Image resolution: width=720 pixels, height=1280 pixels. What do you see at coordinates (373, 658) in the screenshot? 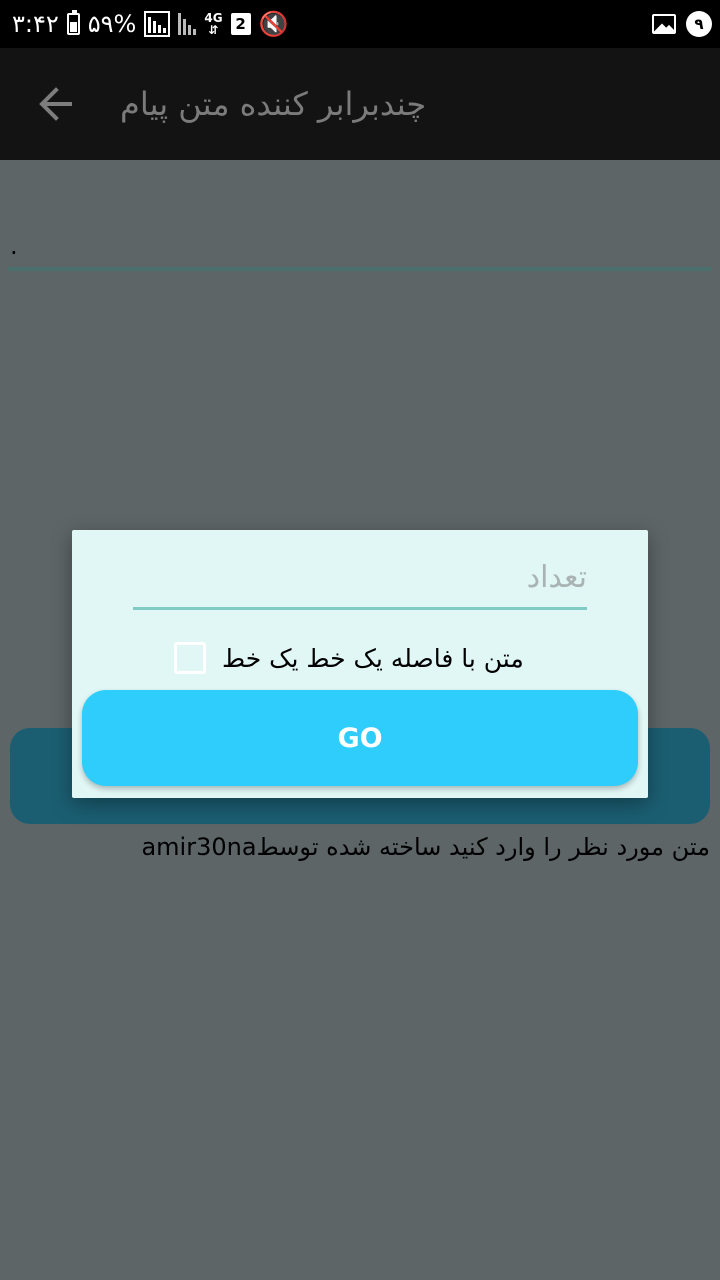
I see `line-spacing-label: متن با فاصله یک خط یک خط` at bounding box center [373, 658].